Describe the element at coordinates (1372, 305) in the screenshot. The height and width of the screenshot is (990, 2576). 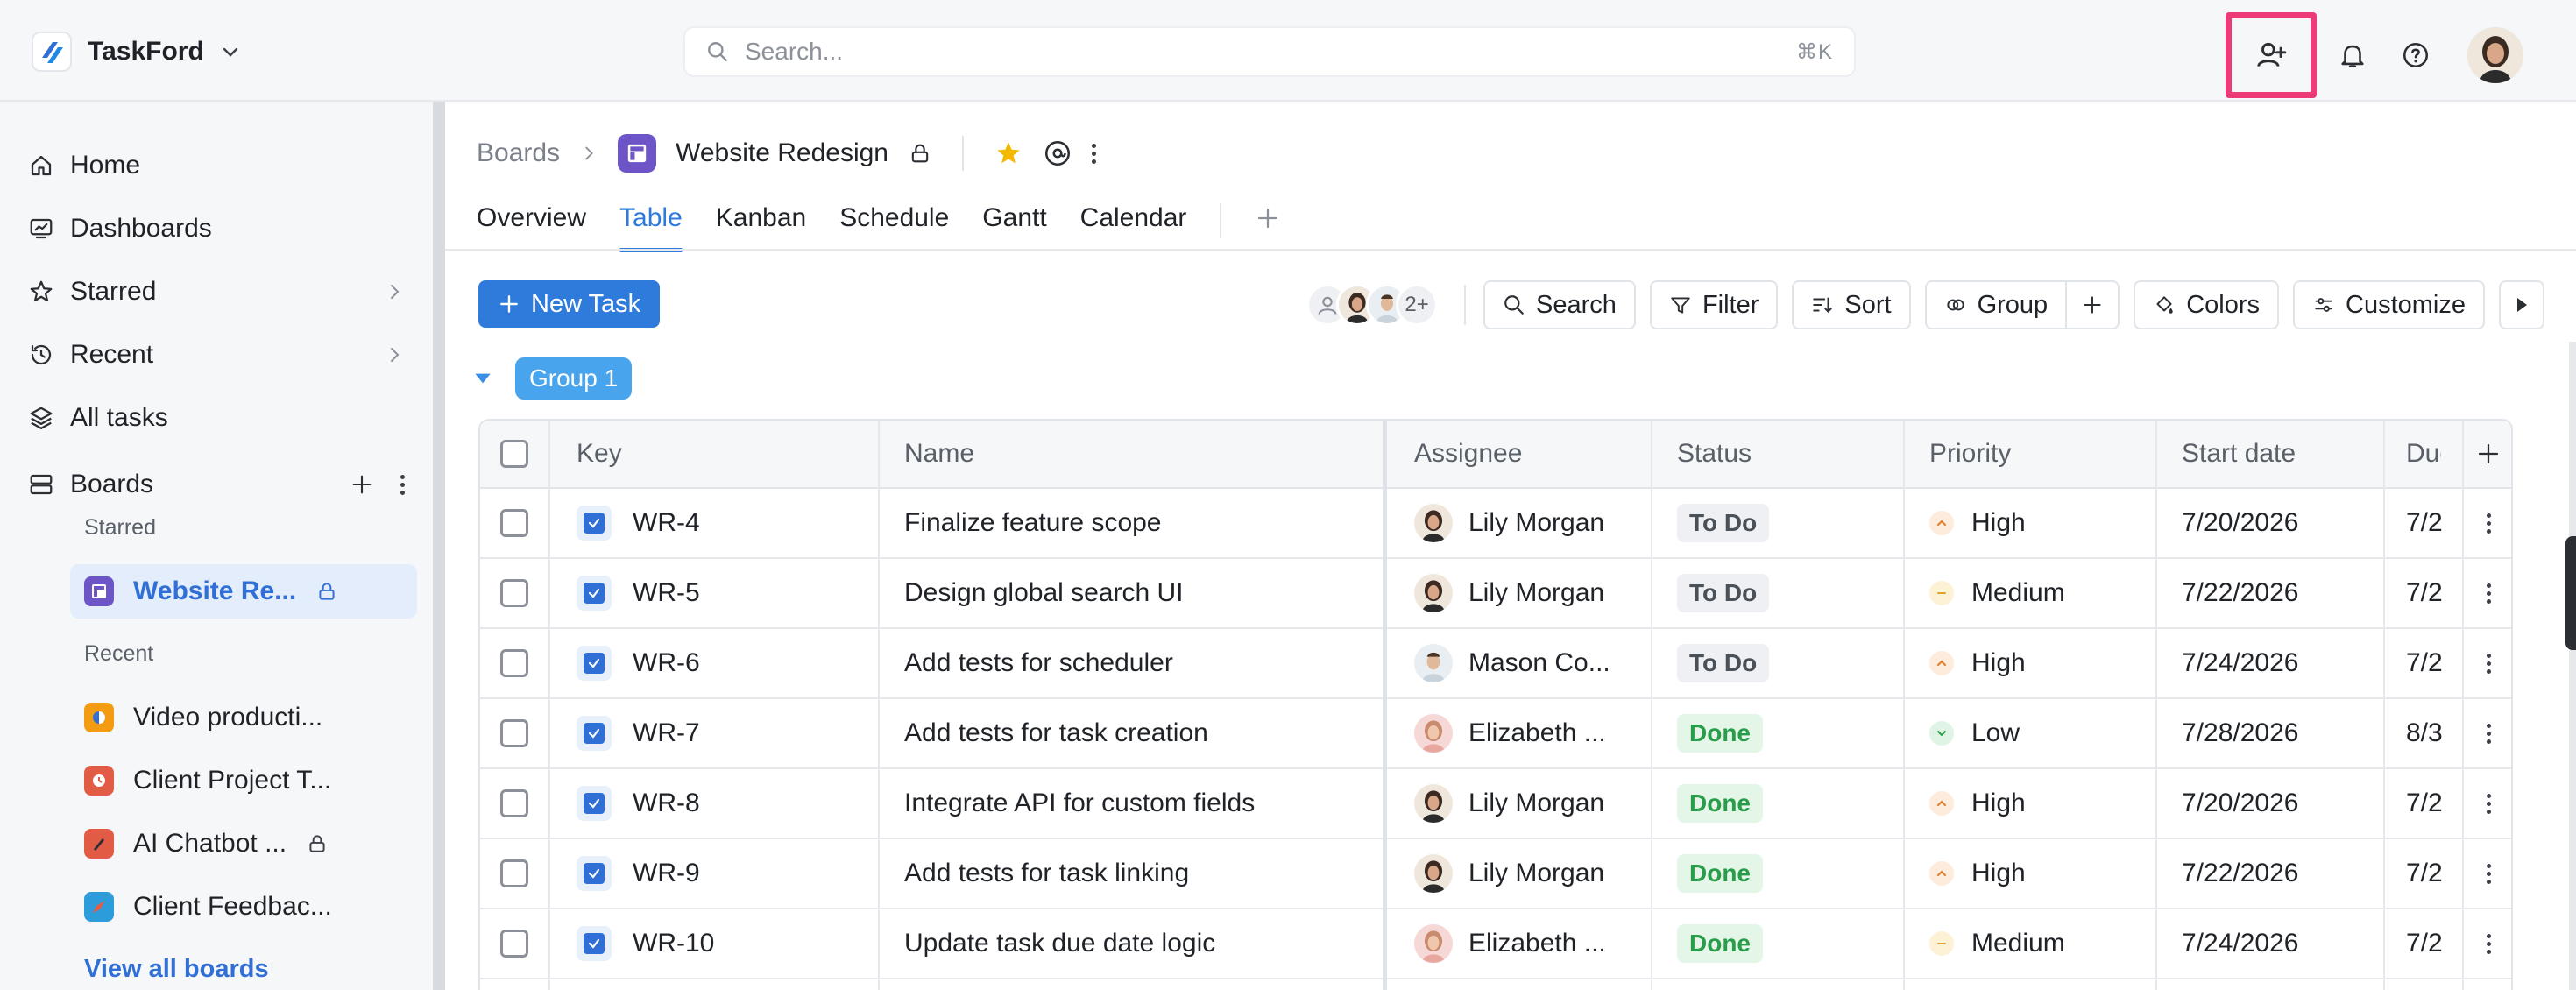
I see `board-members: 2+` at that location.